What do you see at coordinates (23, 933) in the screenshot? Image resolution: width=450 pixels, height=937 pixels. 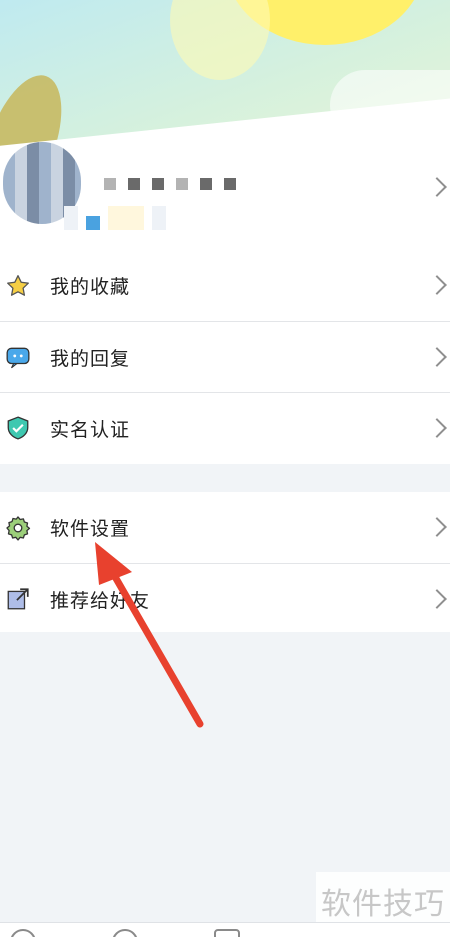 I see `home-tab-icon` at bounding box center [23, 933].